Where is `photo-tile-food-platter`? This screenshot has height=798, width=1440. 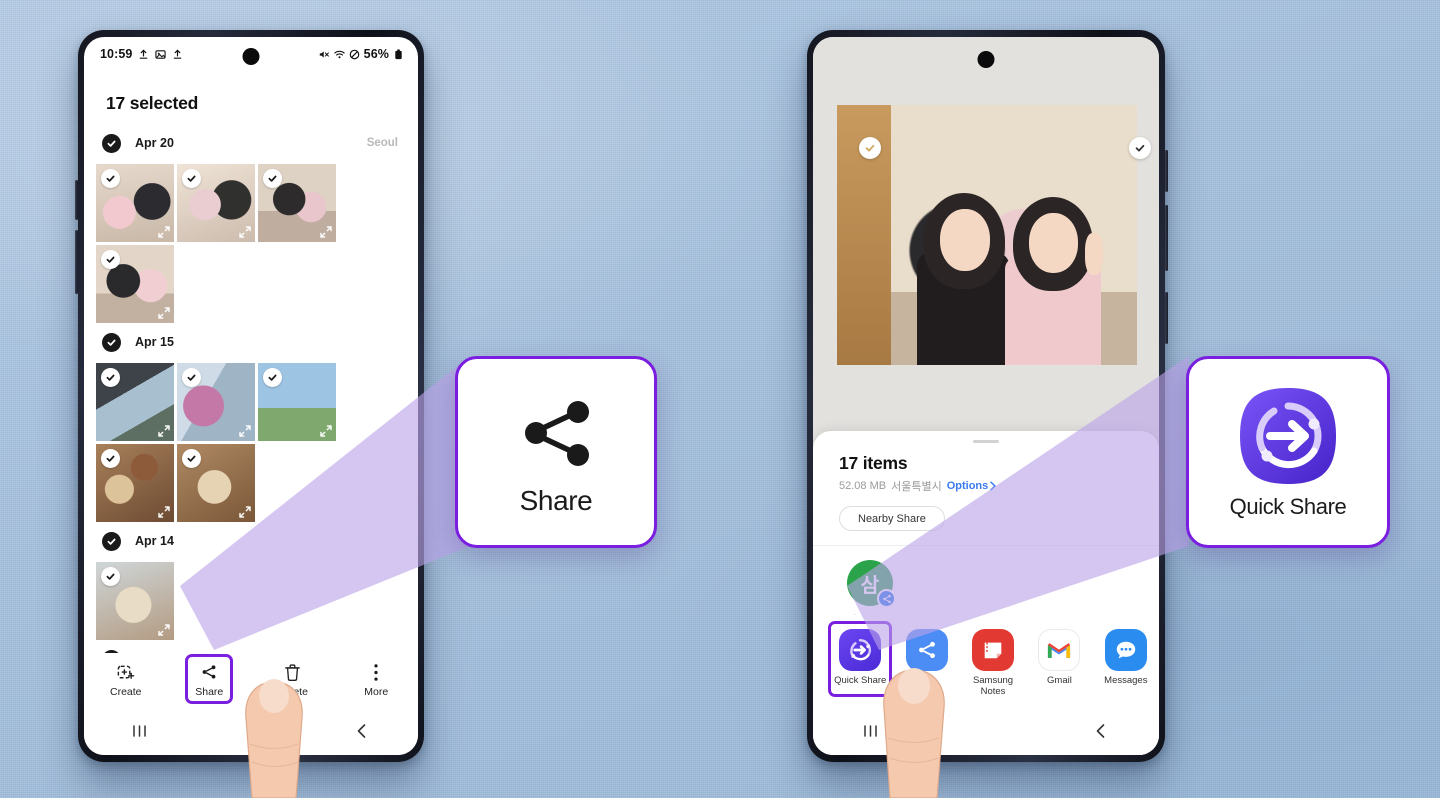
photo-tile-food-platter is located at coordinates (135, 483).